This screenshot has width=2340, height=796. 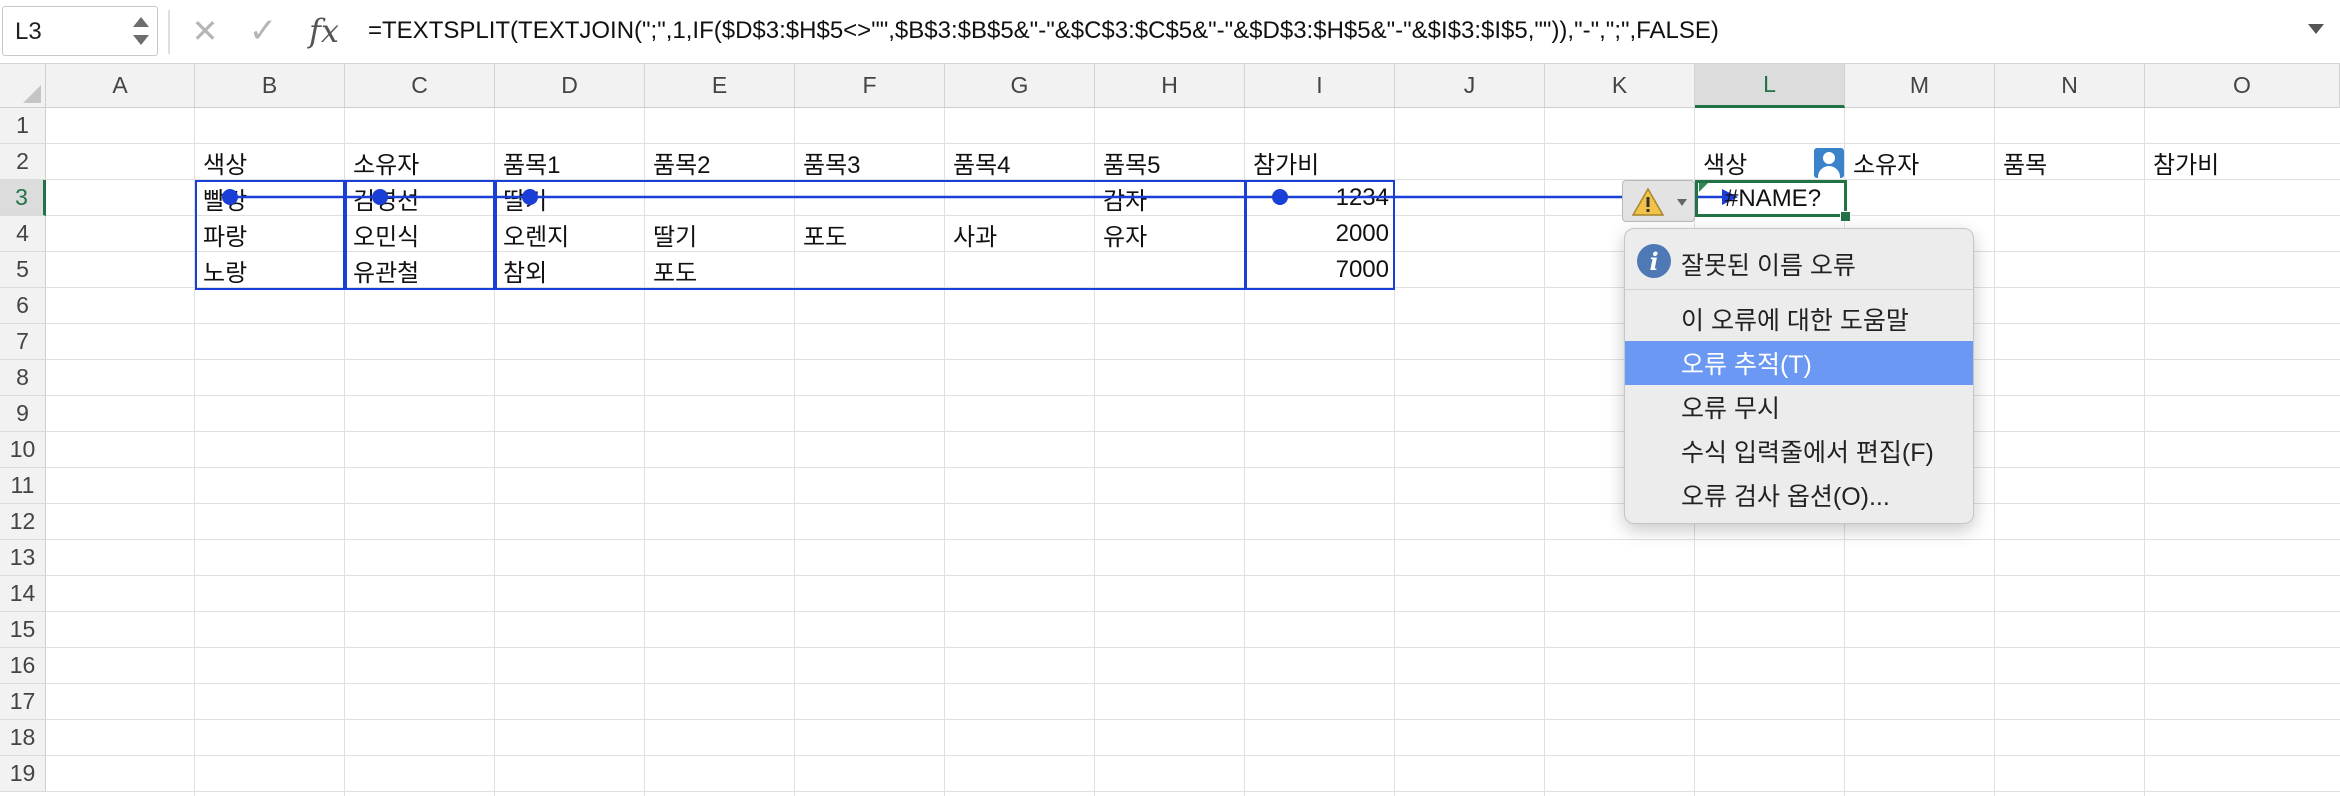 What do you see at coordinates (2242, 162) in the screenshot?
I see `result-header-cell: 참가비` at bounding box center [2242, 162].